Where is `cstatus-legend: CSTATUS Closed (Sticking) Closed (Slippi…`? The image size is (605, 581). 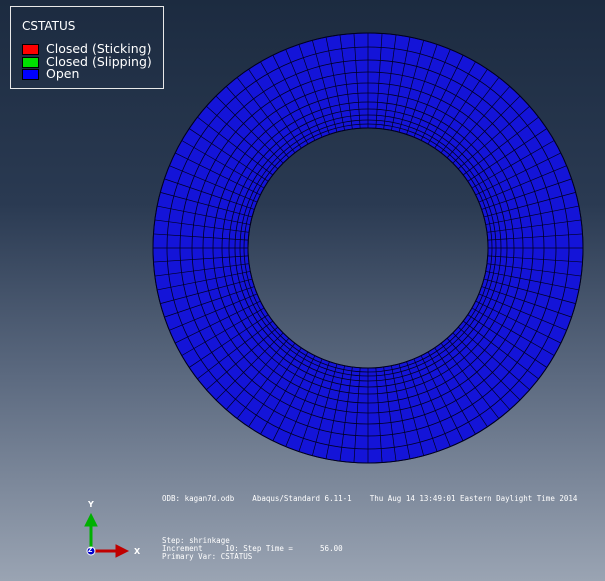 cstatus-legend: CSTATUS Closed (Sticking) Closed (Slippi… is located at coordinates (87, 47).